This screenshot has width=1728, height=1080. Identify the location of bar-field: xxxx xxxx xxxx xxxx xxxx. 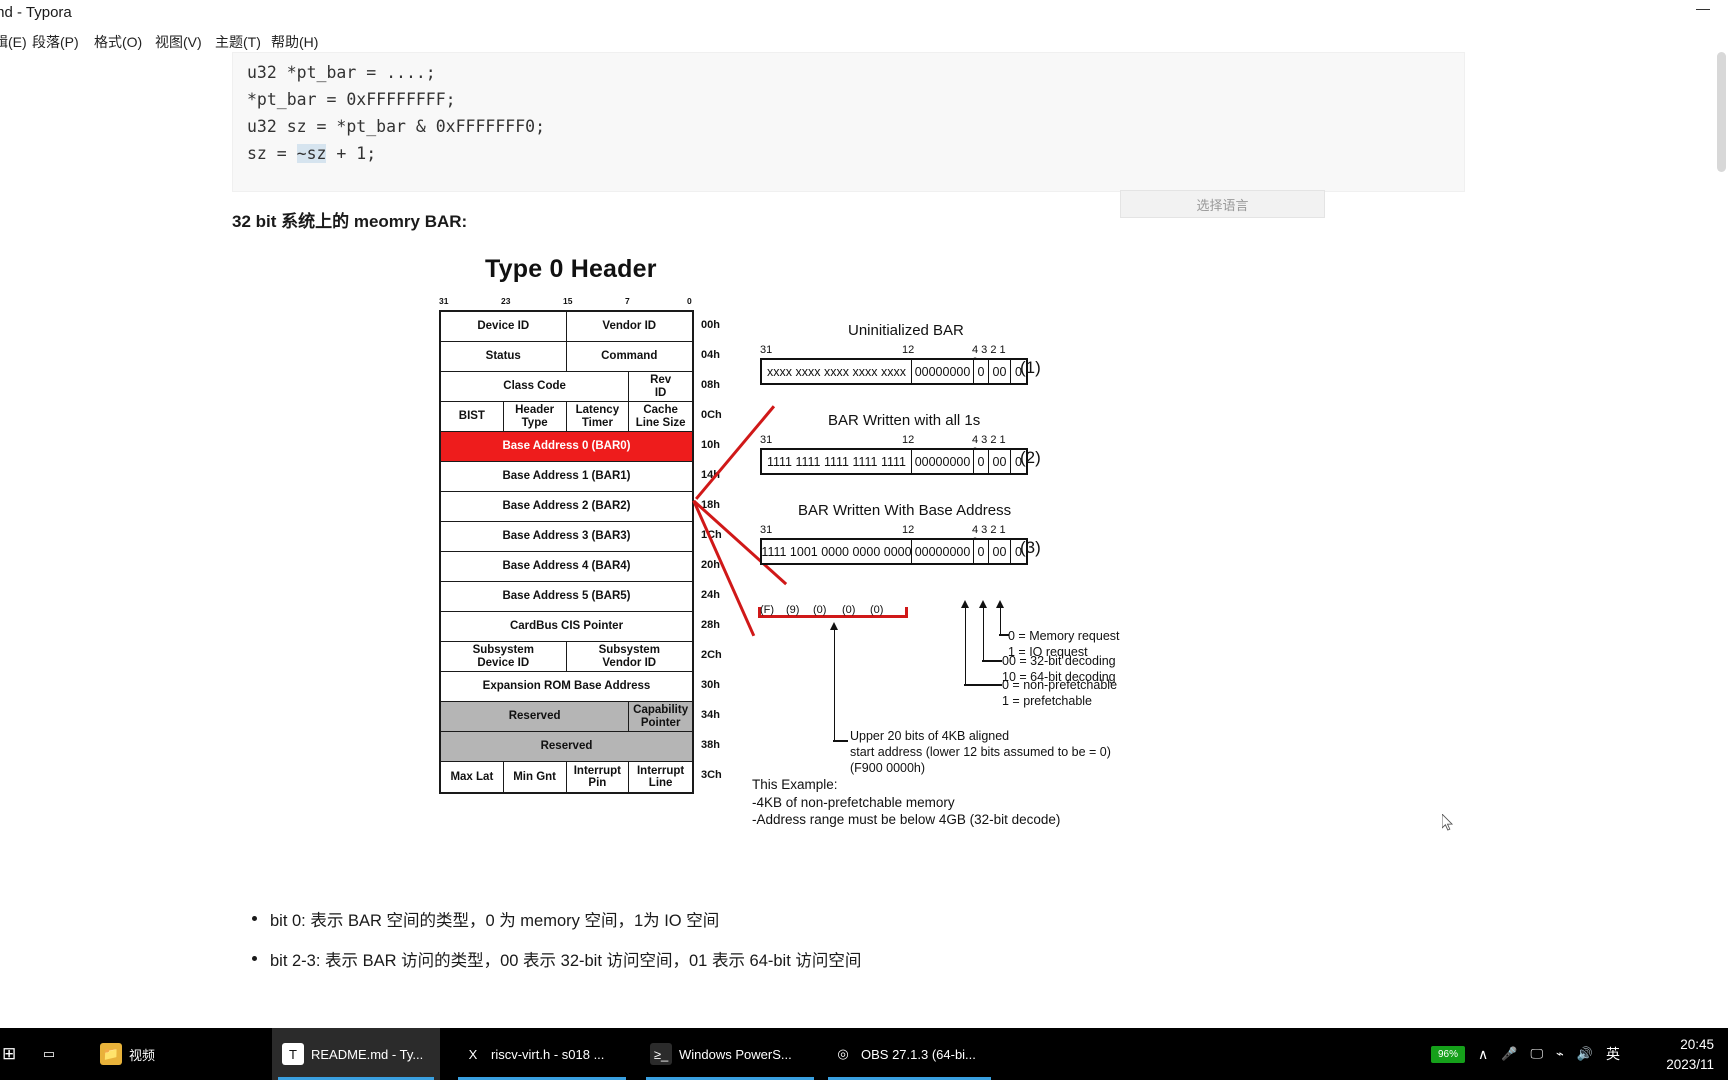
(837, 371).